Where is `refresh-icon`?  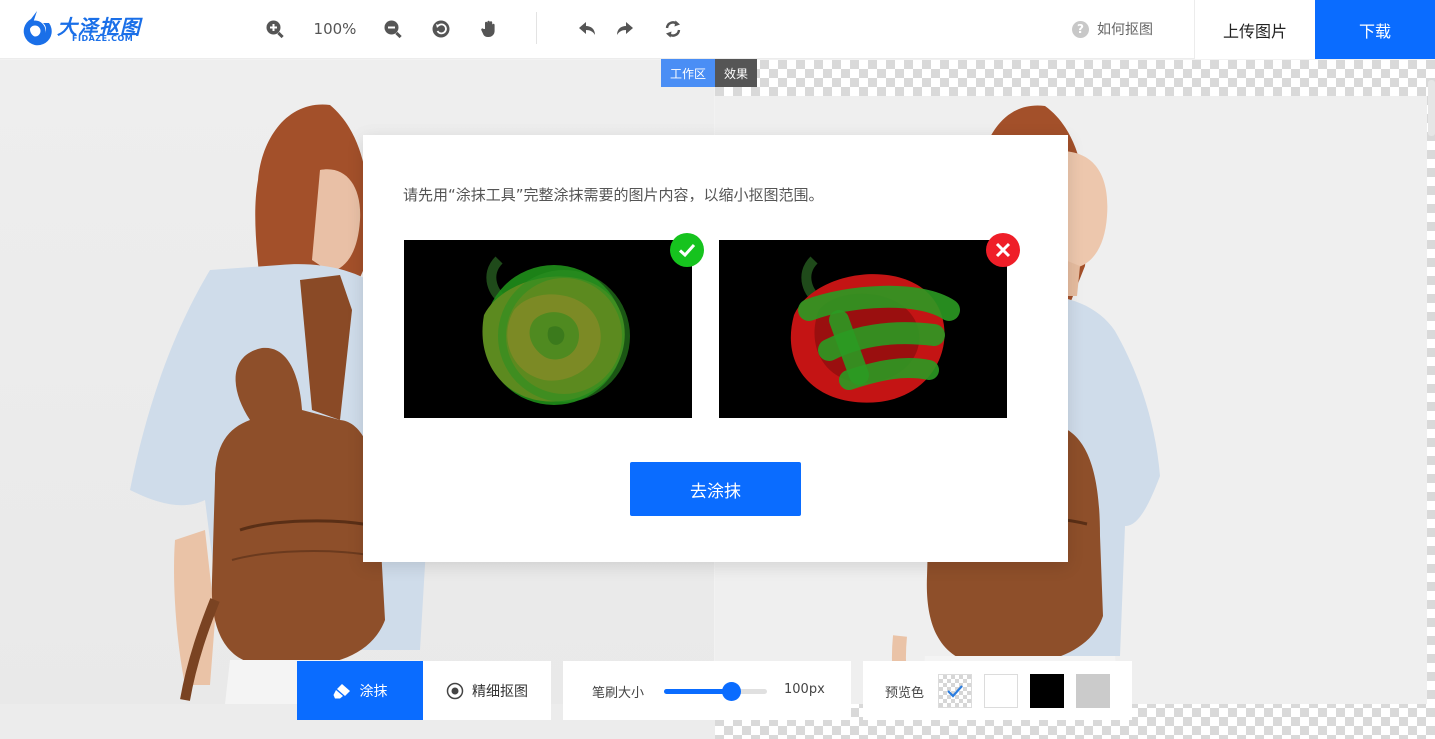 refresh-icon is located at coordinates (673, 29).